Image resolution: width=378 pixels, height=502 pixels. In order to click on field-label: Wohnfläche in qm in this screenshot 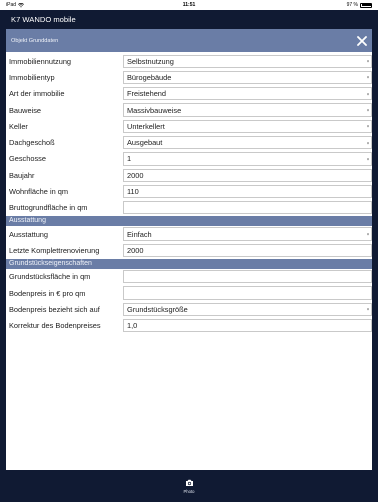, I will do `click(39, 192)`.